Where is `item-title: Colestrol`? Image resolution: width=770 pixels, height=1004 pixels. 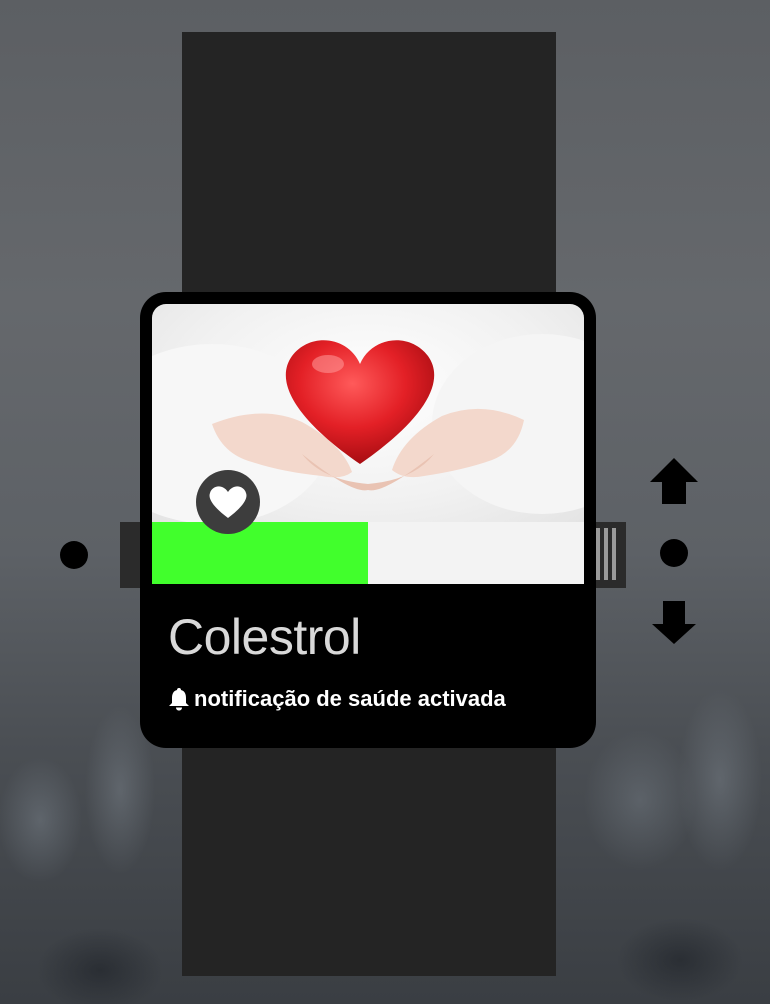 item-title: Colestrol is located at coordinates (264, 637).